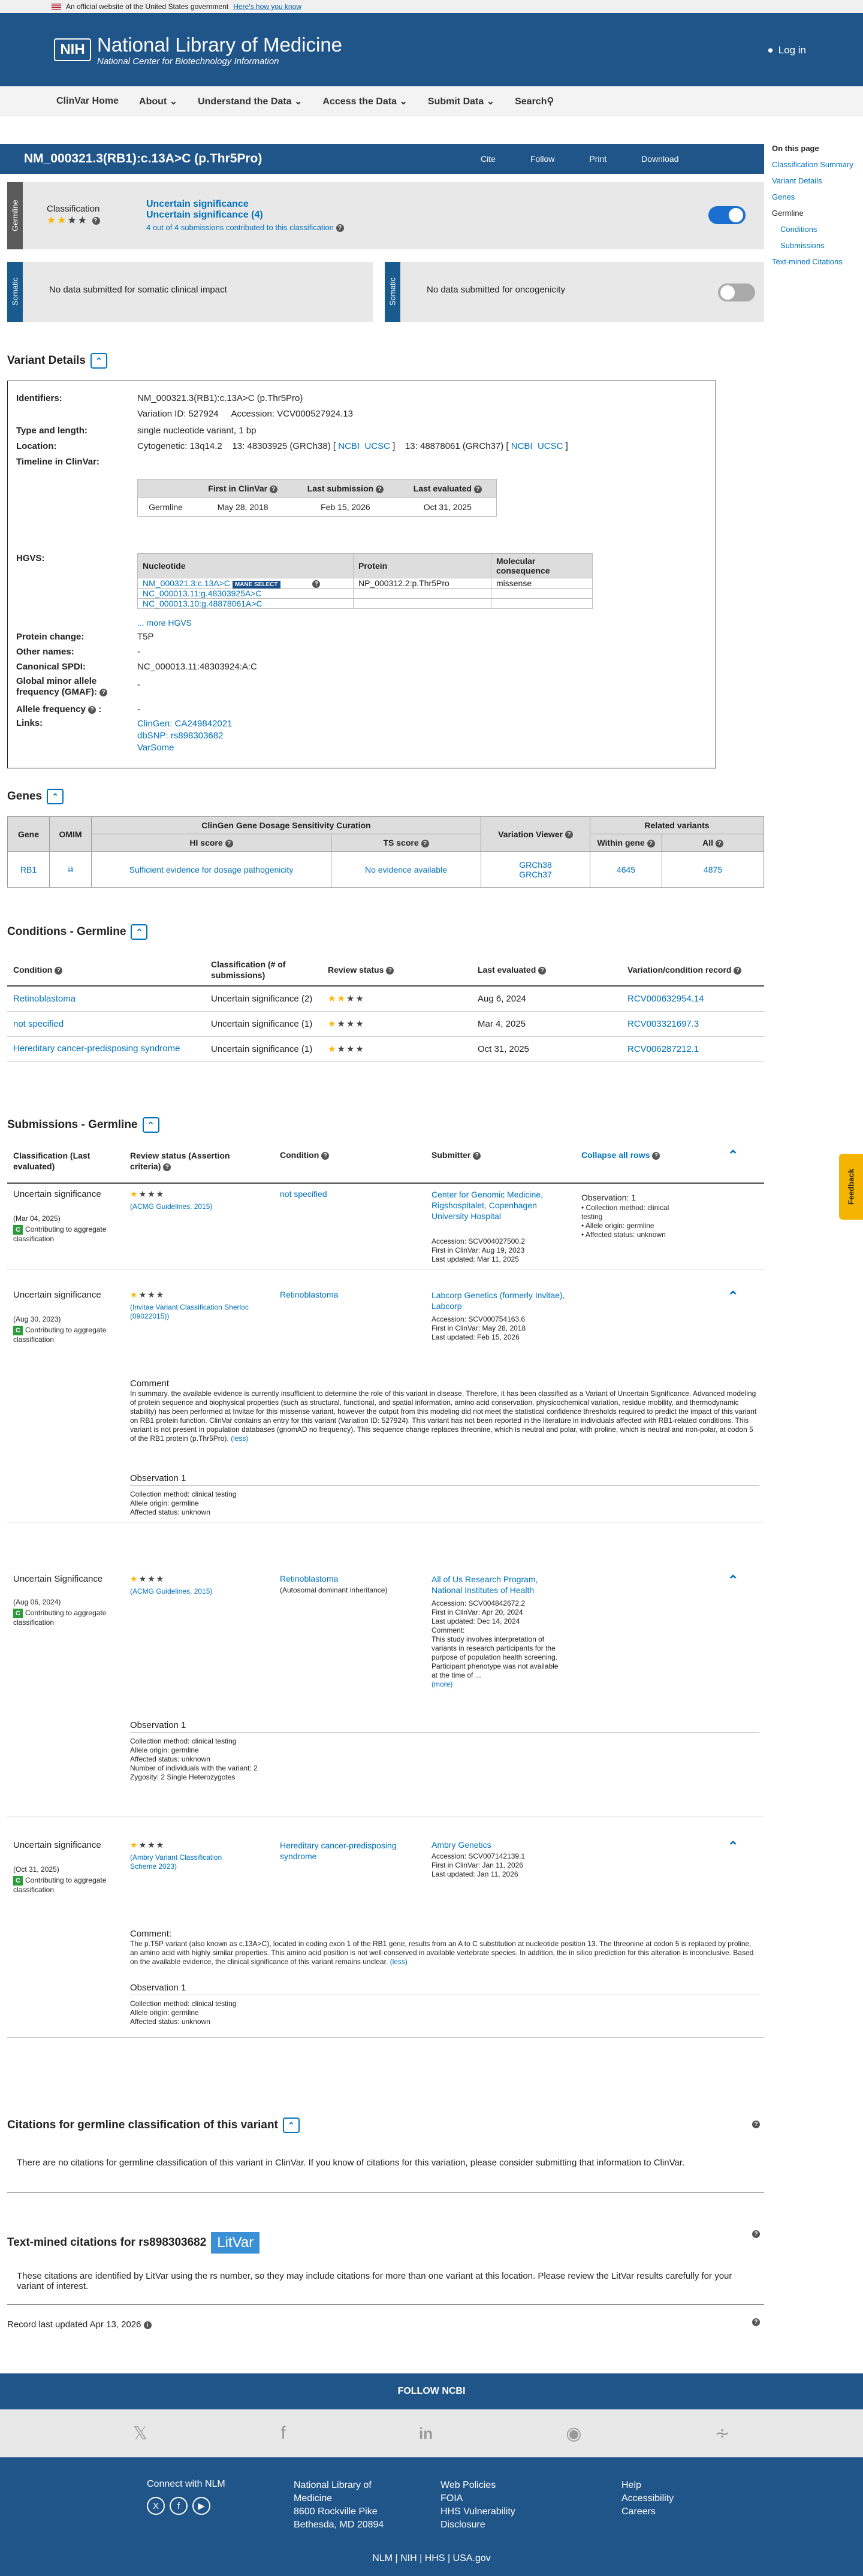 This screenshot has height=2576, width=863. Describe the element at coordinates (478, 2525) in the screenshot. I see `footer-link: Disclosure` at that location.